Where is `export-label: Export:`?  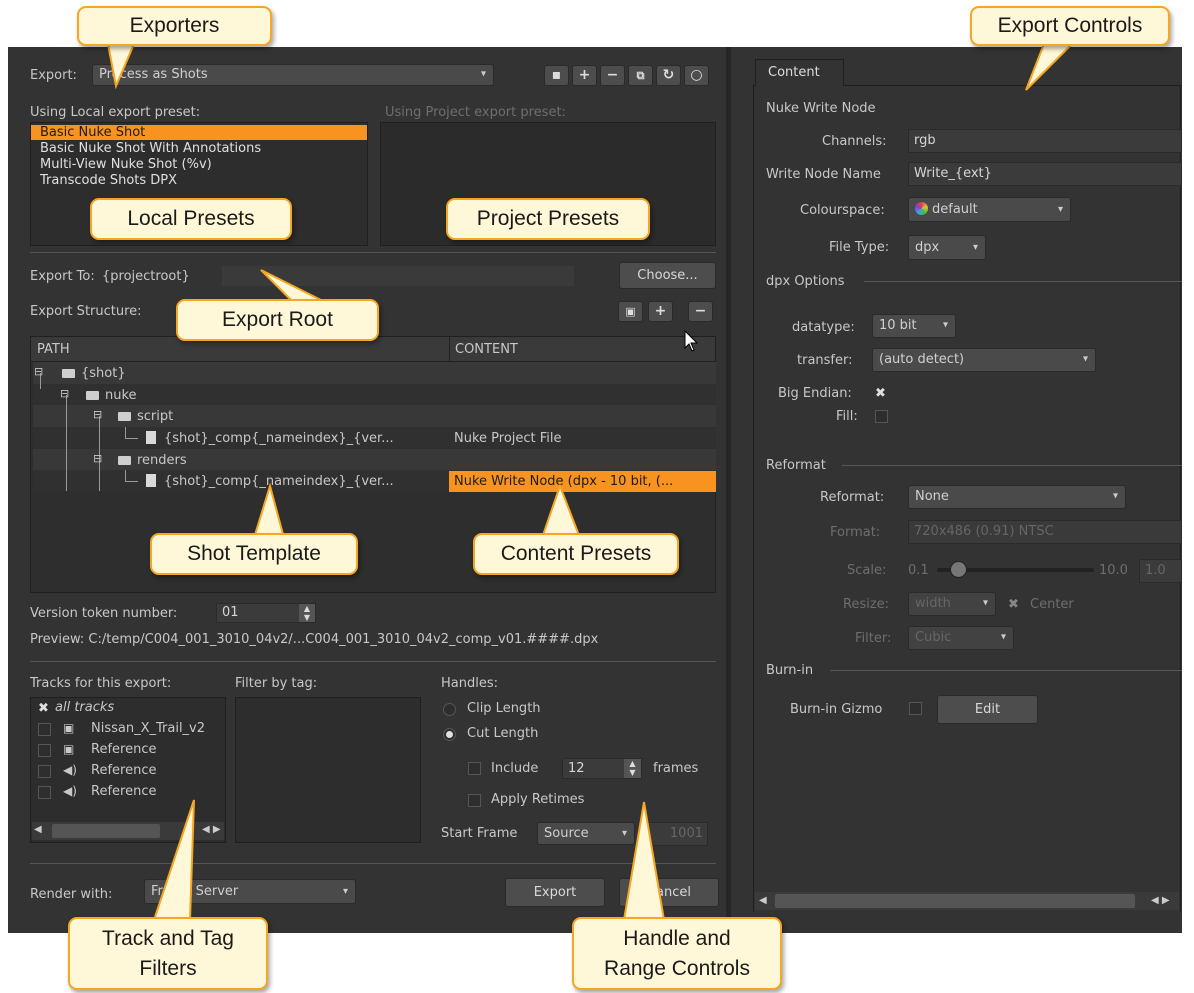 export-label: Export: is located at coordinates (53, 75).